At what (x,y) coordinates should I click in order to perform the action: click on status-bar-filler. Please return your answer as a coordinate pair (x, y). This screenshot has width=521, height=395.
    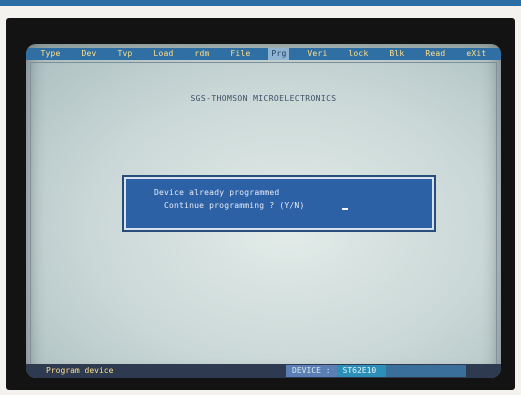
    Looking at the image, I should click on (426, 371).